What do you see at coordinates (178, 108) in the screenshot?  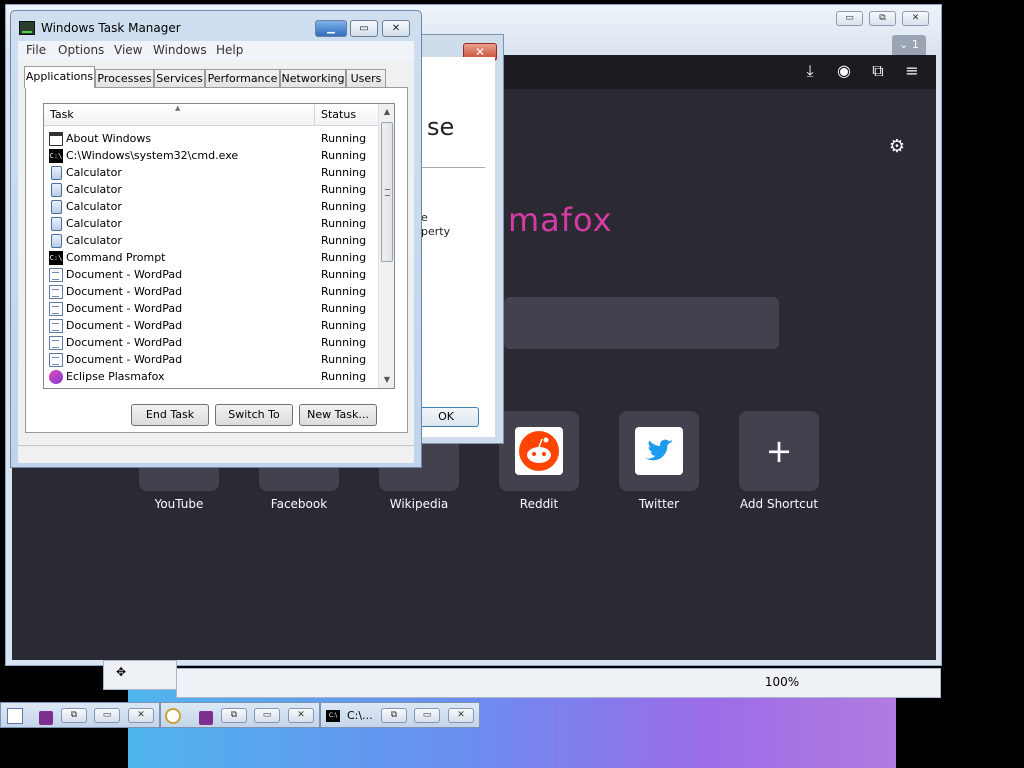 I see `sort-arrow-icon: ▲` at bounding box center [178, 108].